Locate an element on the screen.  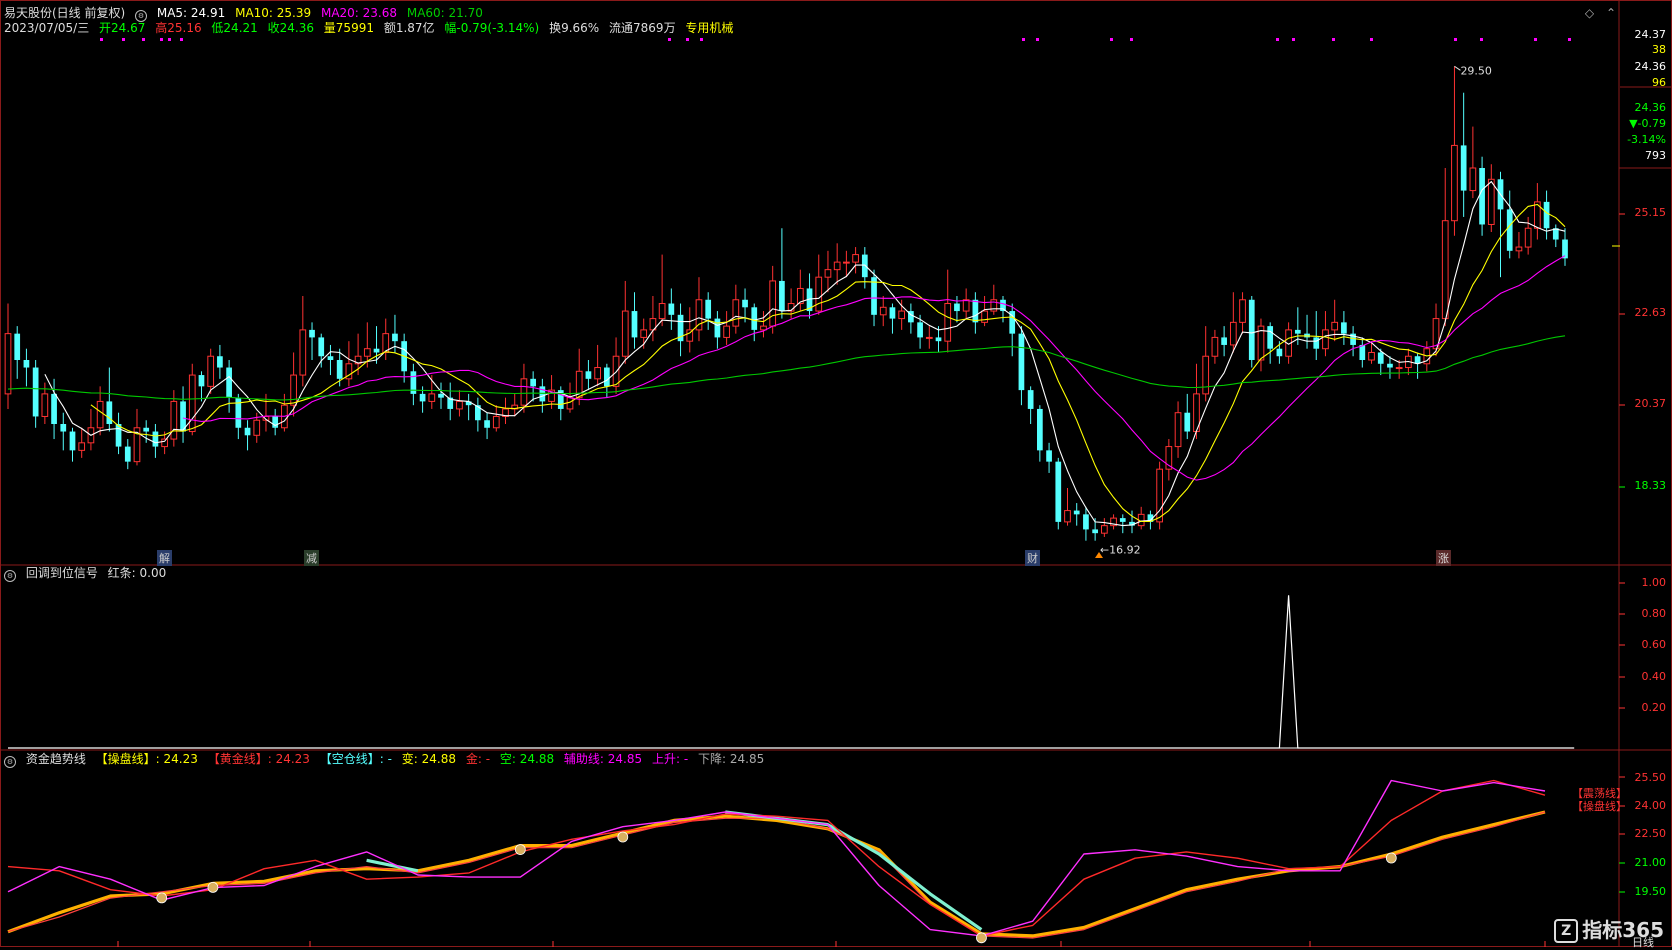
trend-l1: 【操盘线】: 24.23 is located at coordinates (146, 759).